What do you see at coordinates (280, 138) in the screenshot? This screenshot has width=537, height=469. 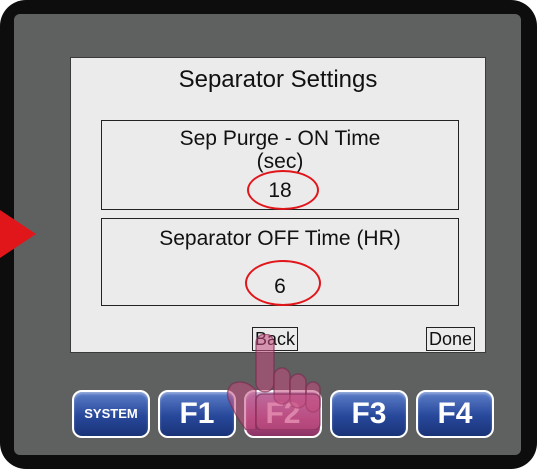 I see `sep-purge-label: Sep Purge - ON Time` at bounding box center [280, 138].